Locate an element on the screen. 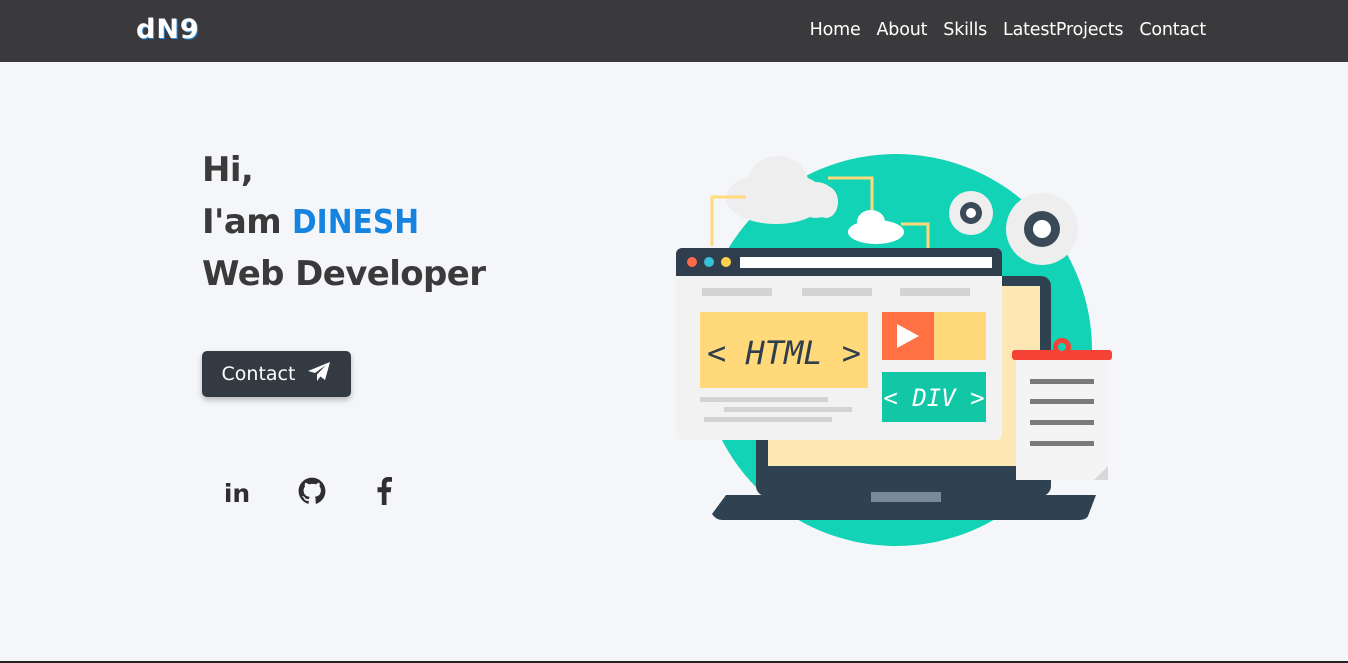 The width and height of the screenshot is (1348, 663). contact-button: Contact is located at coordinates (276, 374).